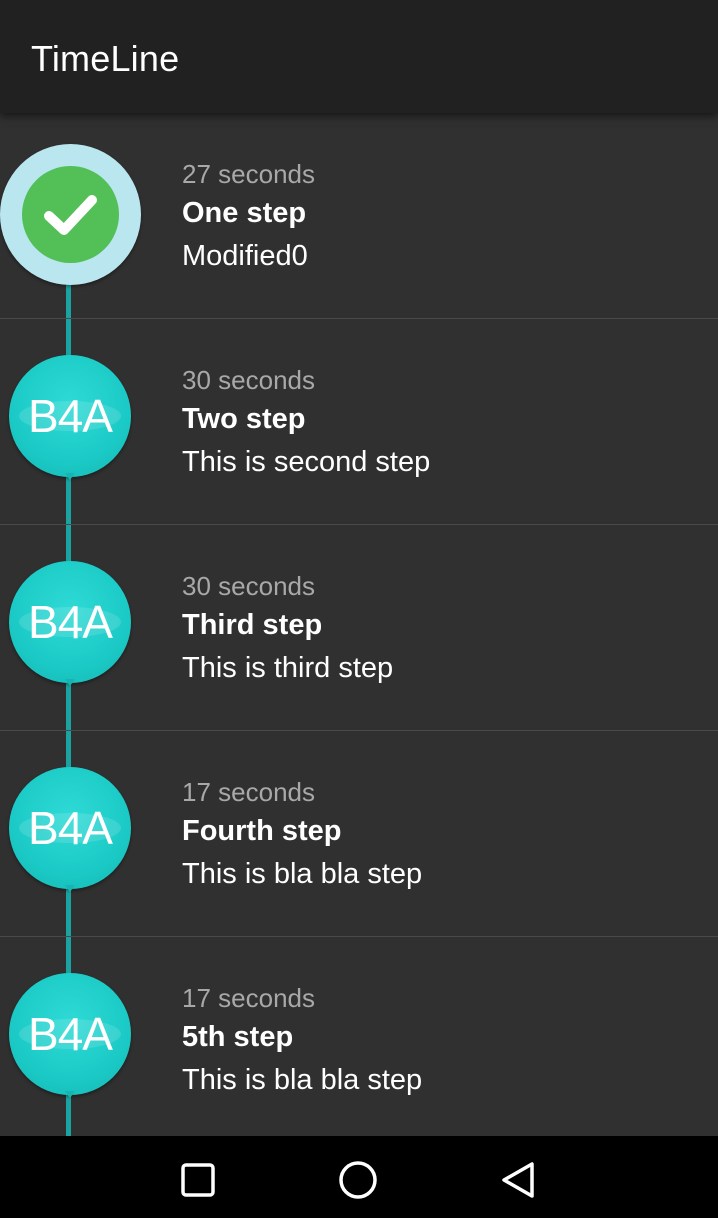 The height and width of the screenshot is (1218, 718). I want to click on item-step-title: Fourth step, so click(262, 831).